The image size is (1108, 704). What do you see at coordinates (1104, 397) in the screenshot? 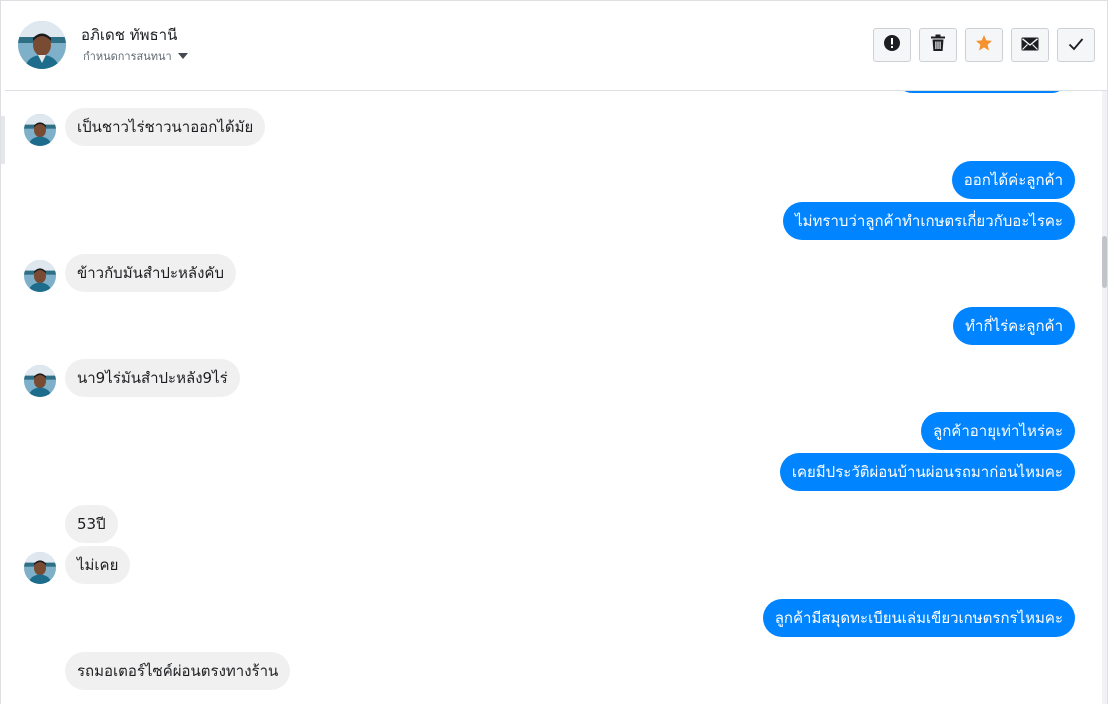
I see `thread-scrollbar` at bounding box center [1104, 397].